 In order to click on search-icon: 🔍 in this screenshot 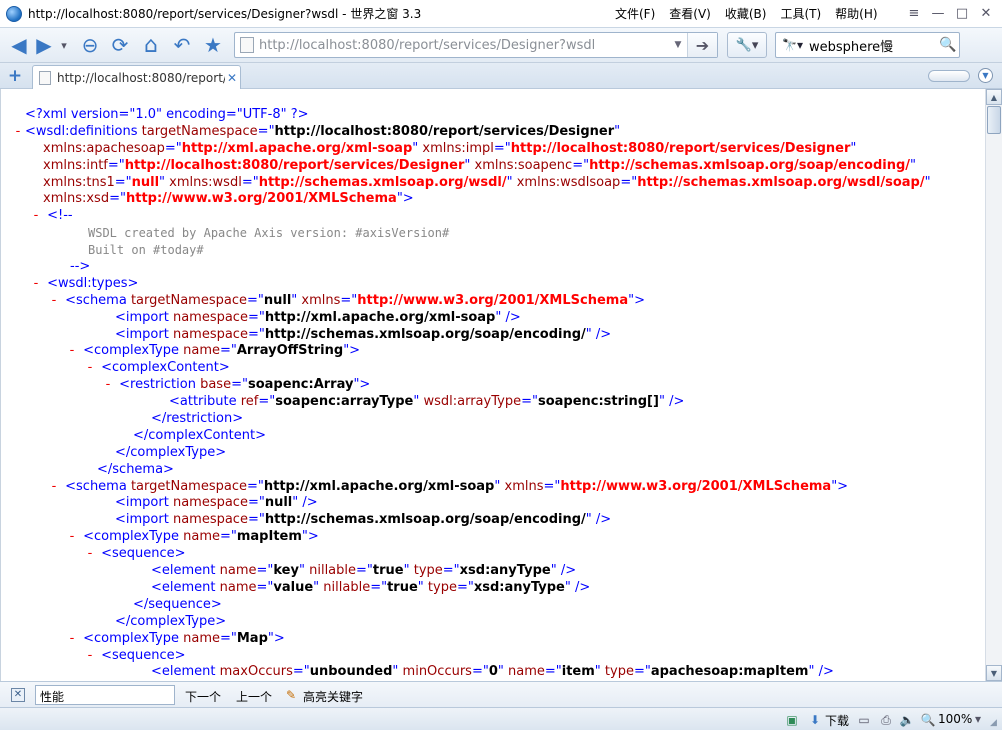, I will do `click(948, 45)`.